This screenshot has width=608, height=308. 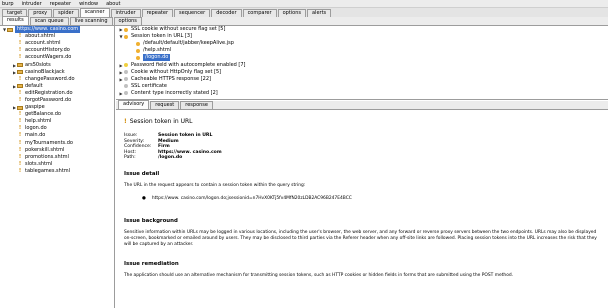 I want to click on site-tree-item: ! promotions.shtml, so click(x=57, y=157).